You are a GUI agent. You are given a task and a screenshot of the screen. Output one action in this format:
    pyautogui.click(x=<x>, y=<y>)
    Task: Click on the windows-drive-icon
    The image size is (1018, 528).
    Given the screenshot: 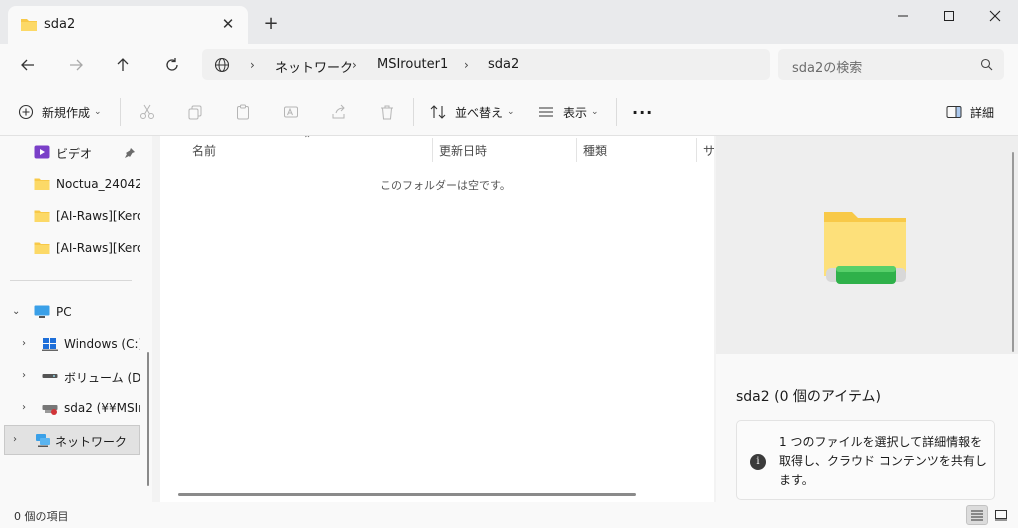 What is the action you would take?
    pyautogui.click(x=50, y=344)
    